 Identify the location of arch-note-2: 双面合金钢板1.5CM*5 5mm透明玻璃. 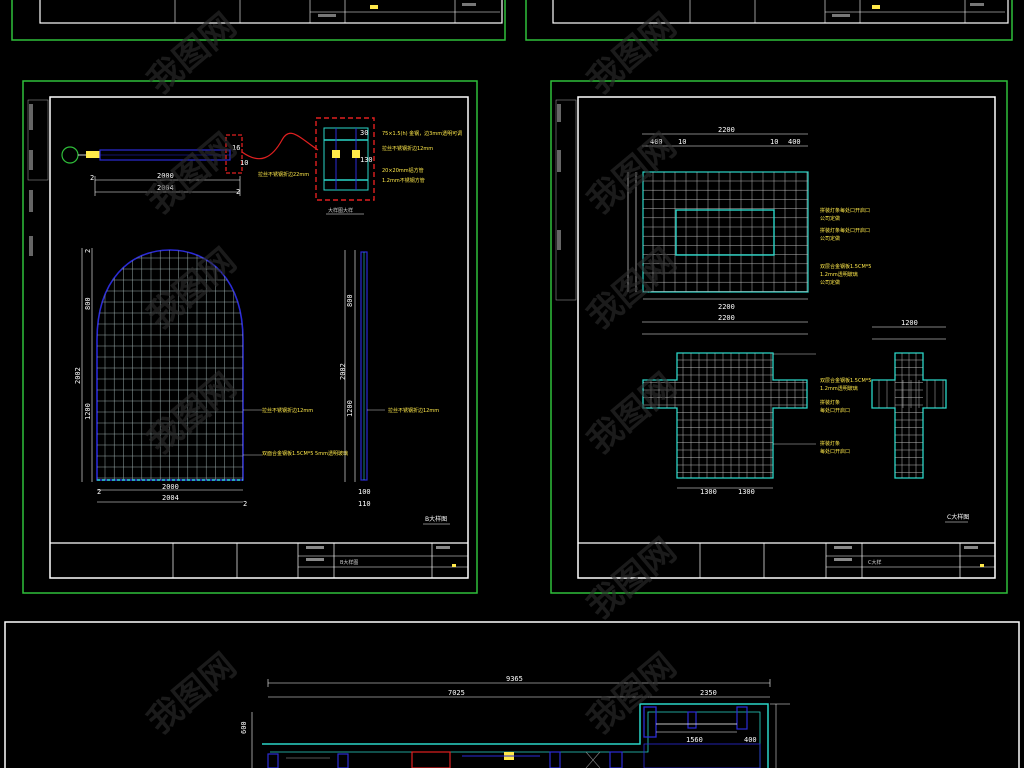
(305, 453).